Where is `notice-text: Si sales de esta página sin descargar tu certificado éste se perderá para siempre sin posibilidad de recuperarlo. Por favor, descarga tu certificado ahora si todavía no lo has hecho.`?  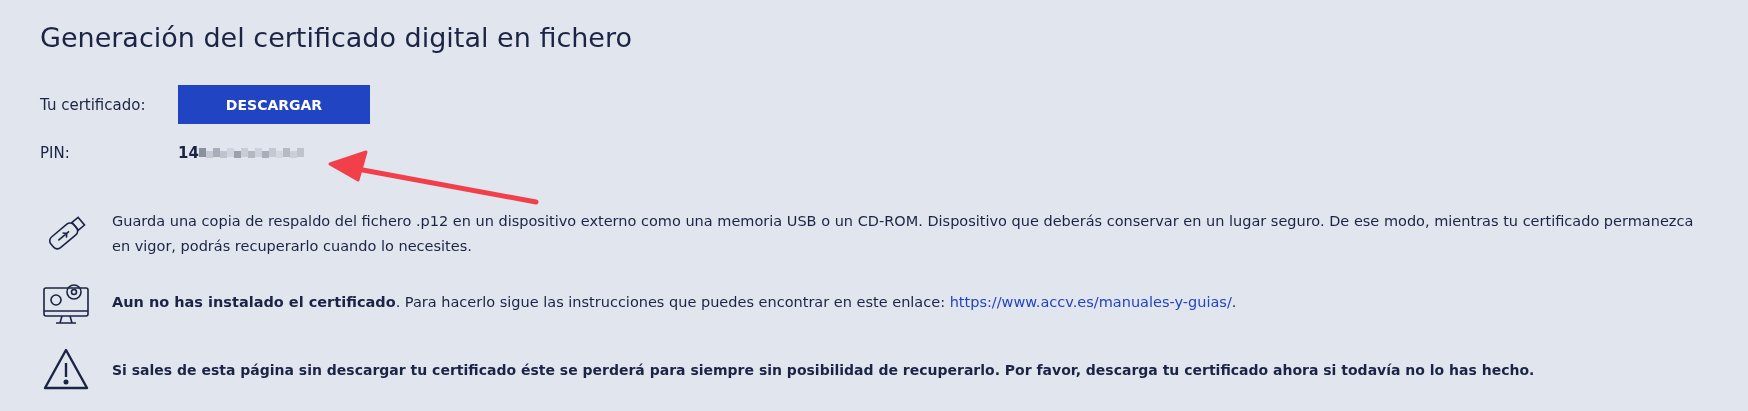
notice-text: Si sales de esta página sin descargar tu certificado éste se perderá para siempre sin posibilidad de recuperarlo. Por favor, descarga tu certificado ahora si todavía no lo has hecho. is located at coordinates (823, 370).